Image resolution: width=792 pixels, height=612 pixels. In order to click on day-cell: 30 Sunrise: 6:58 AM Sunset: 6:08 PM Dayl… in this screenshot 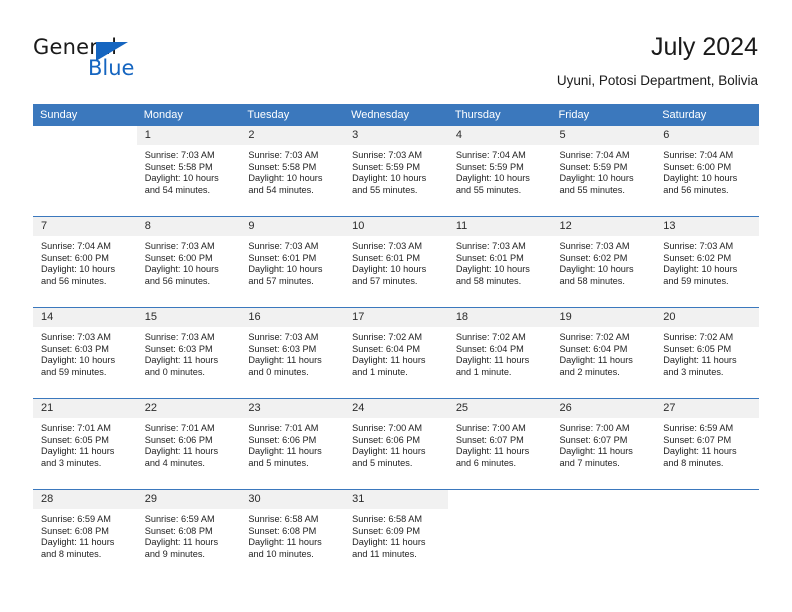, I will do `click(292, 534)`.